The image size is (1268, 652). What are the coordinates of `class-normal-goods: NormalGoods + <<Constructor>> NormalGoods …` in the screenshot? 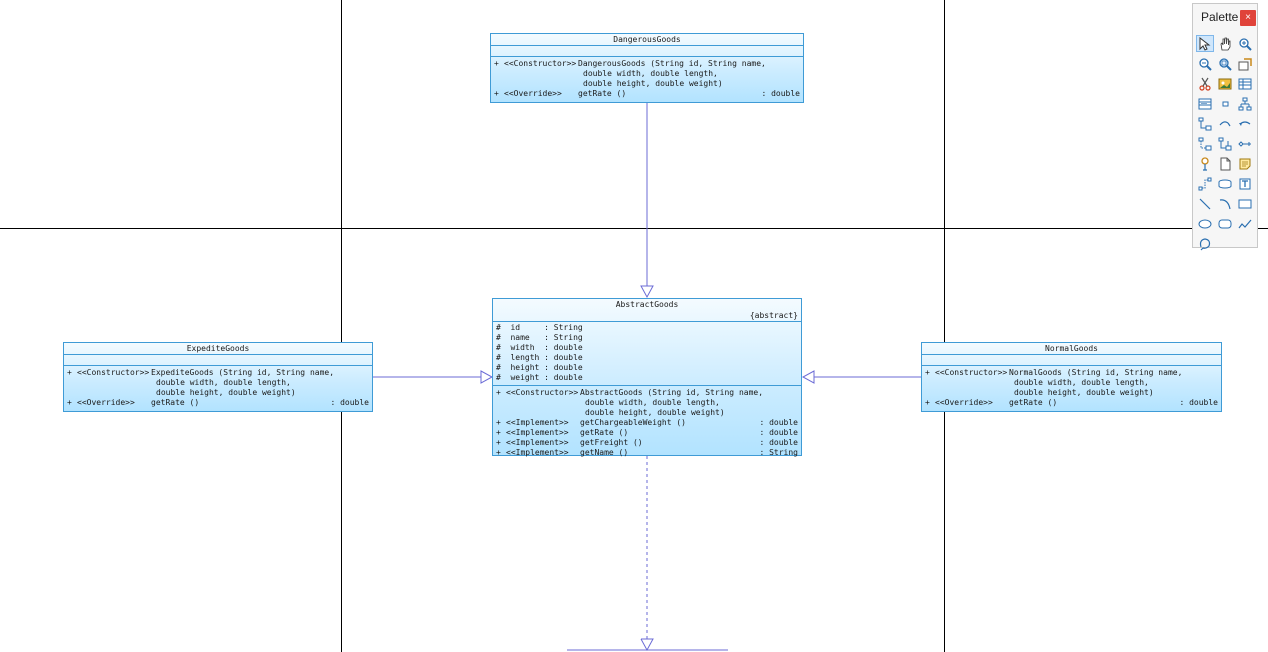 It's located at (1071, 377).